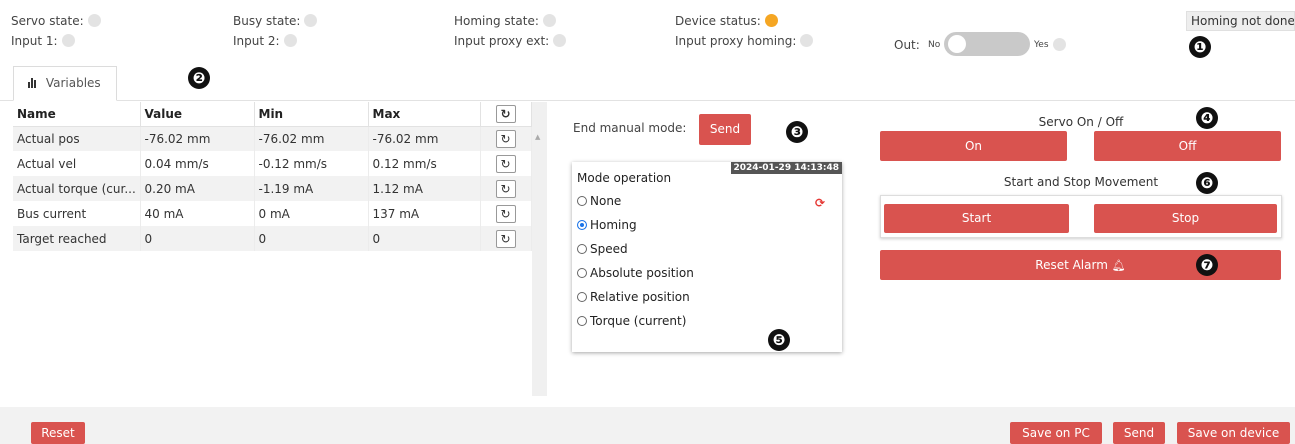 Image resolution: width=1295 pixels, height=444 pixels. I want to click on input2-label: Input 2:, so click(256, 41).